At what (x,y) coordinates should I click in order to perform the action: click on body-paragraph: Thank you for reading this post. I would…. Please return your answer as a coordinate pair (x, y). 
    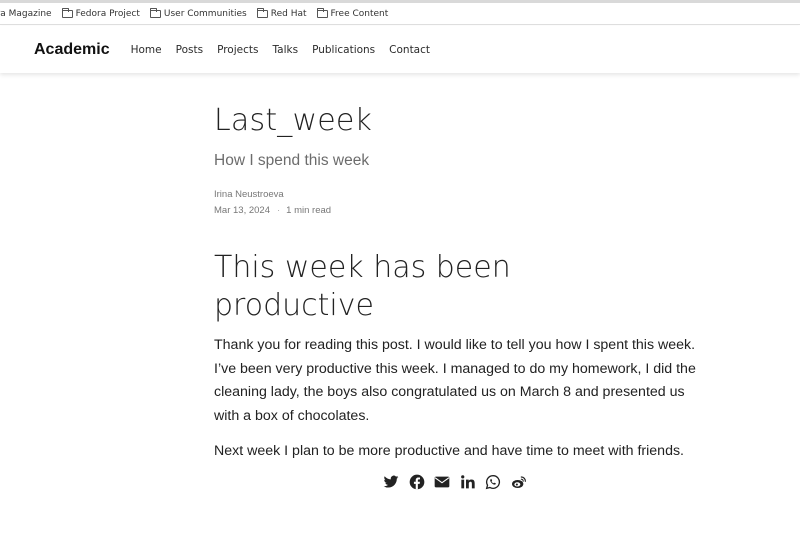
    Looking at the image, I should click on (455, 380).